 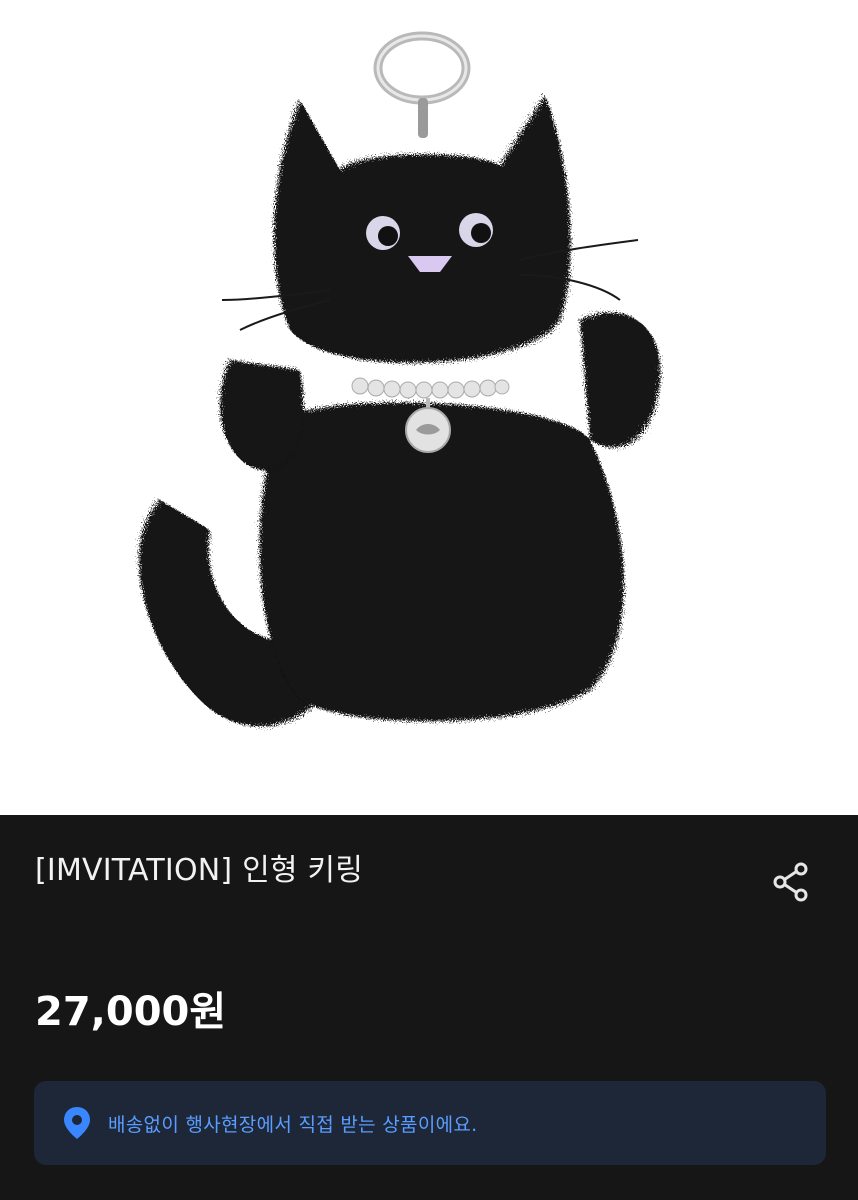 I want to click on product-title: [IMVITATION] 인형 키링, so click(x=199, y=870).